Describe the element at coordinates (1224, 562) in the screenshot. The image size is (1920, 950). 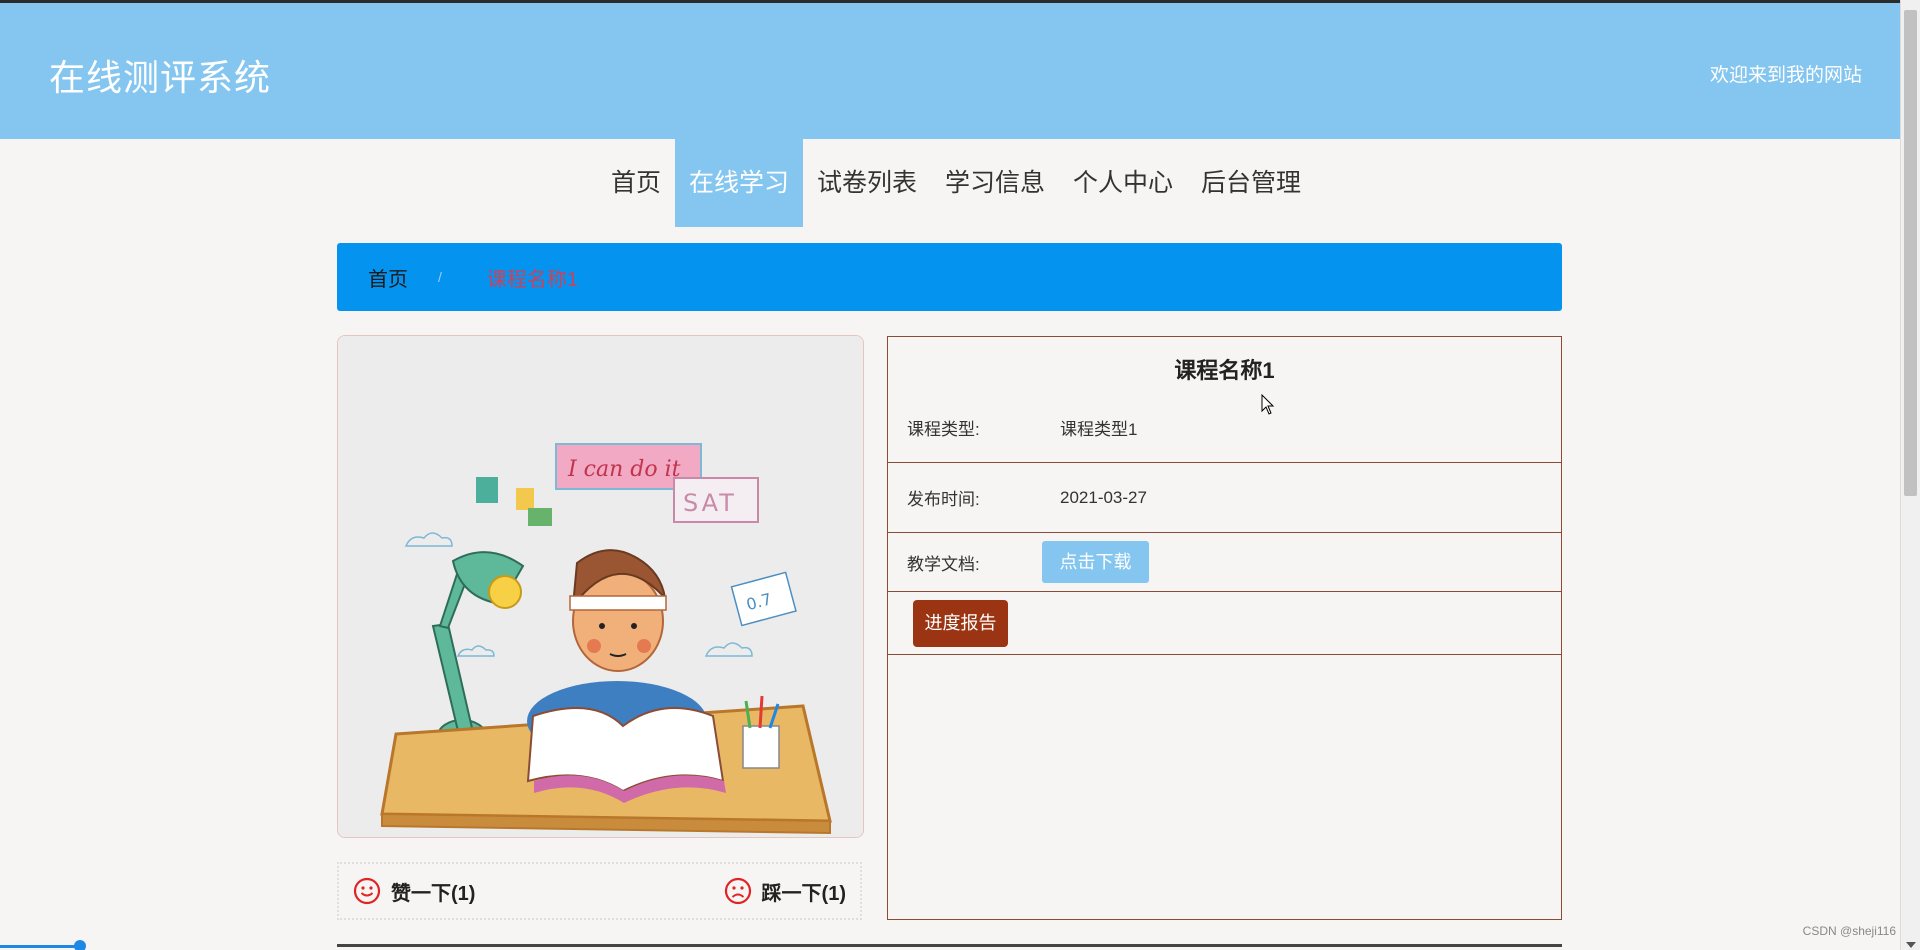
I see `teaching-doc-row: 教学文档: 点击下载` at that location.